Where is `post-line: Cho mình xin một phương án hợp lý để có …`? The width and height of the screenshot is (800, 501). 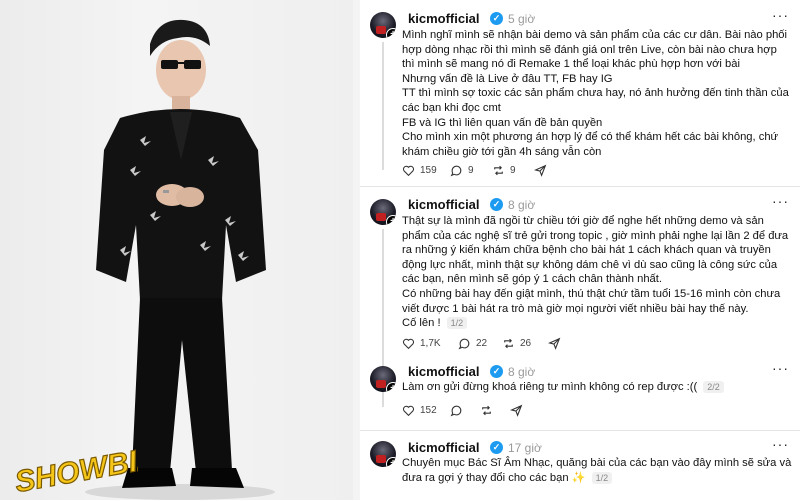 post-line: Cho mình xin một phương án hợp lý để có … is located at coordinates (590, 144).